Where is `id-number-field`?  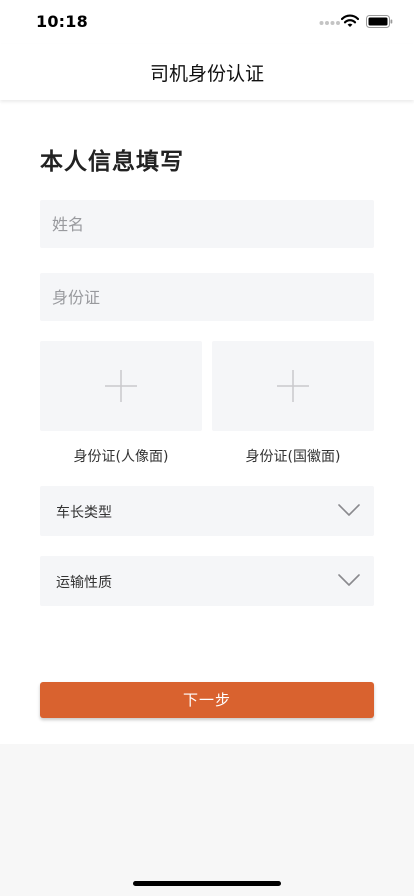
id-number-field is located at coordinates (207, 297).